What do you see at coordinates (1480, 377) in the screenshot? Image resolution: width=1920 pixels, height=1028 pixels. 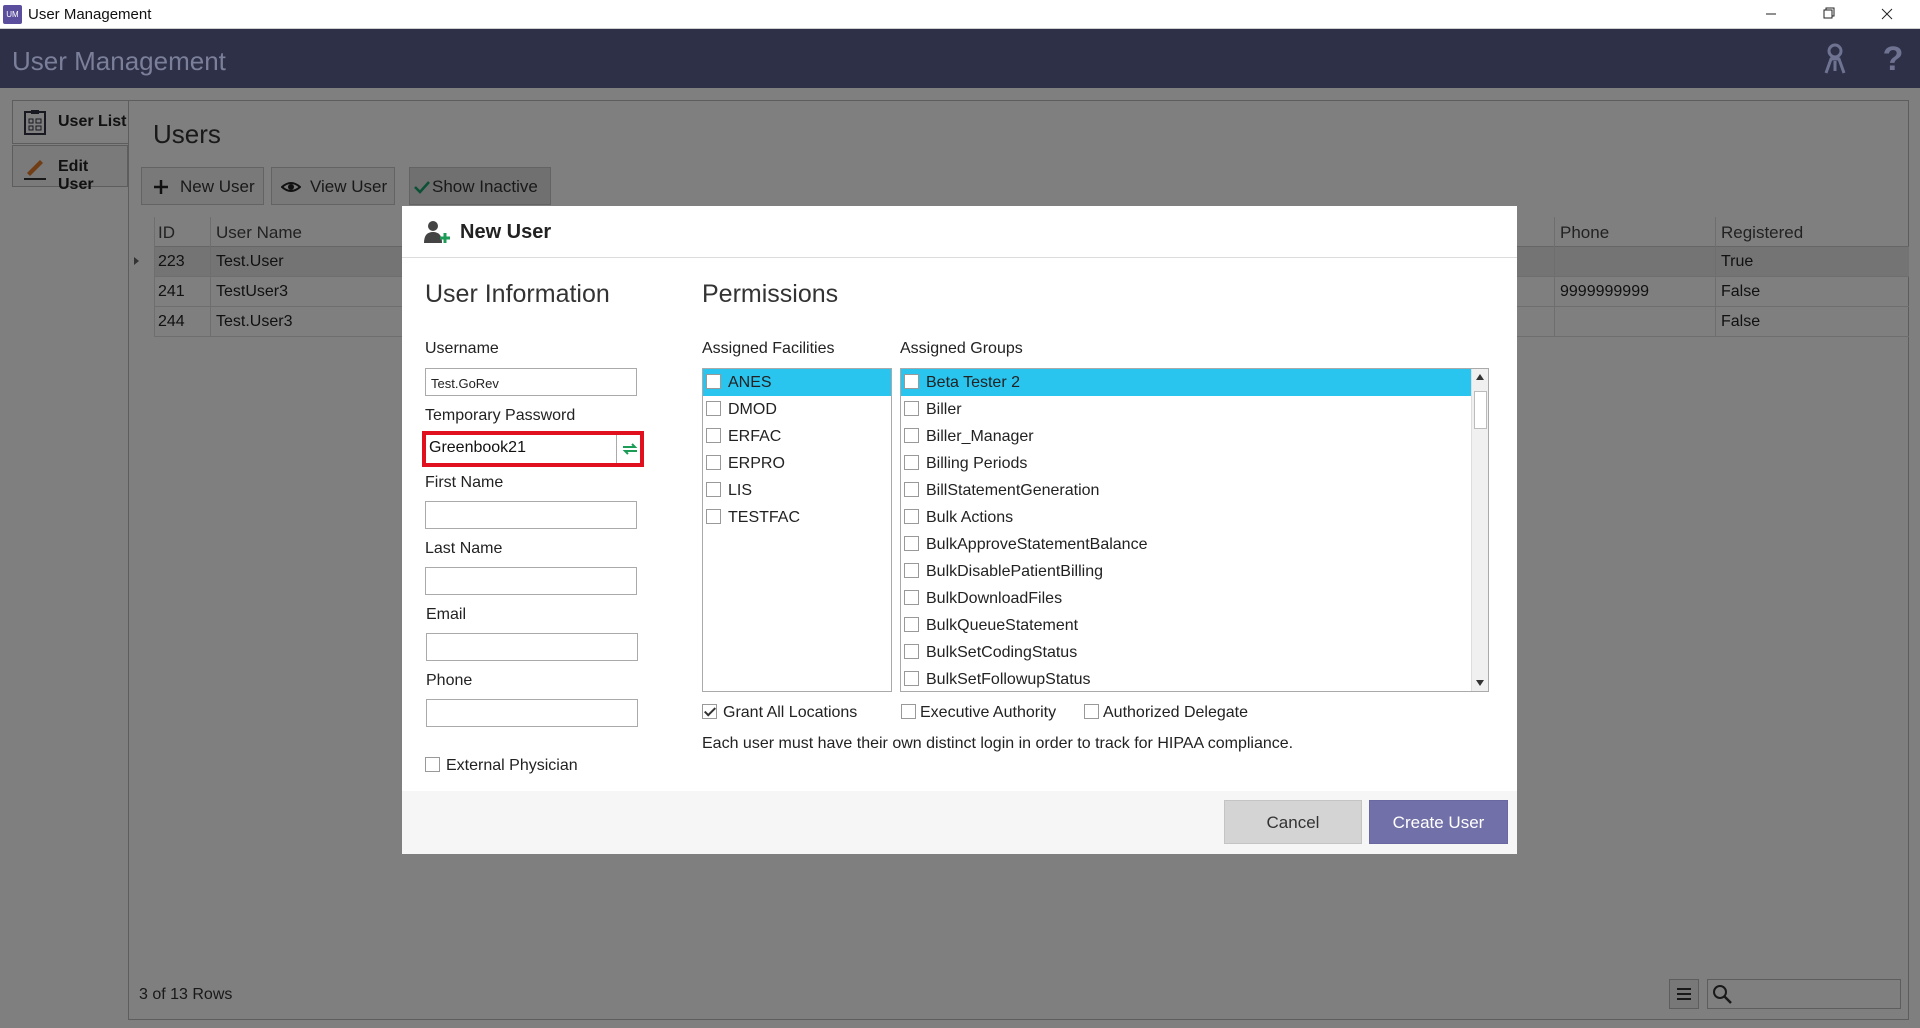 I see `scroll-up-arrow-icon` at bounding box center [1480, 377].